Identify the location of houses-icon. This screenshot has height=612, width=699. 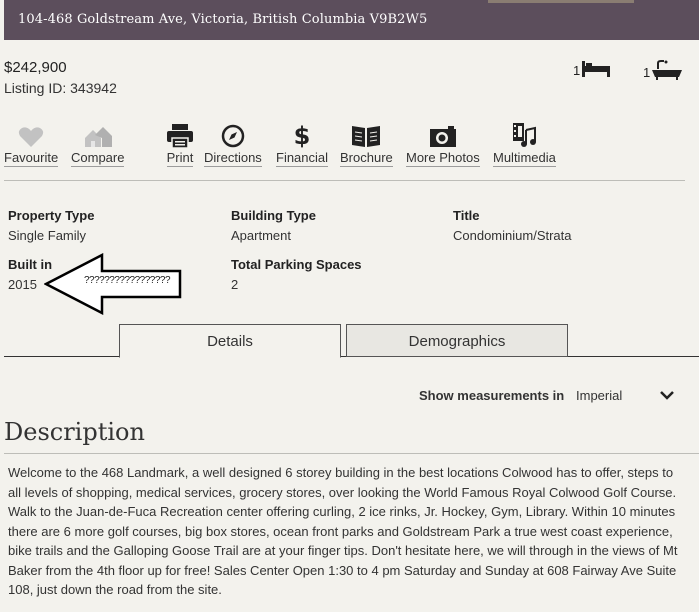
(98, 137).